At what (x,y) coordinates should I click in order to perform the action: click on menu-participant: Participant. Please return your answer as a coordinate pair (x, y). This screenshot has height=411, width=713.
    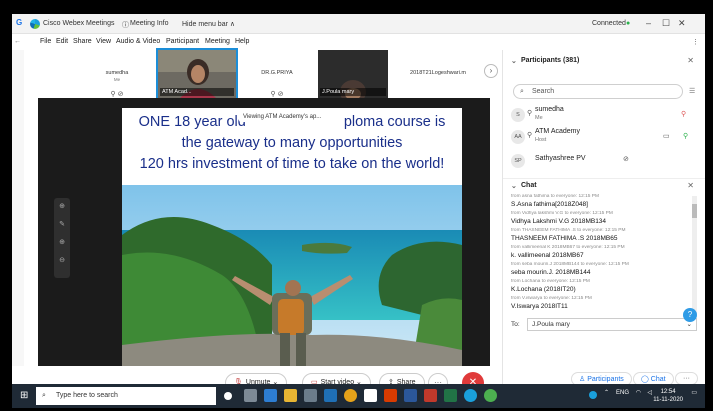
    Looking at the image, I should click on (182, 41).